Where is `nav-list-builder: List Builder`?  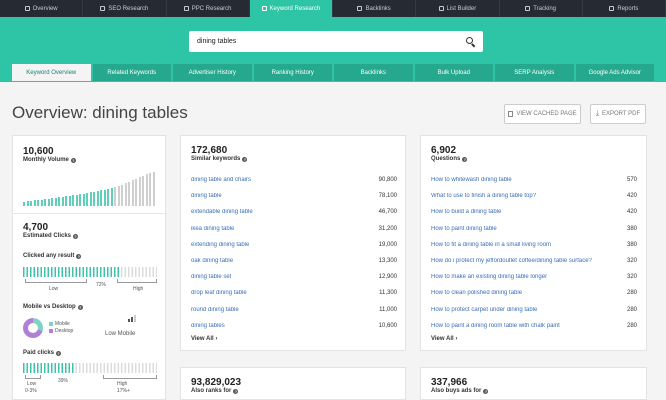
nav-list-builder: List Builder is located at coordinates (458, 8).